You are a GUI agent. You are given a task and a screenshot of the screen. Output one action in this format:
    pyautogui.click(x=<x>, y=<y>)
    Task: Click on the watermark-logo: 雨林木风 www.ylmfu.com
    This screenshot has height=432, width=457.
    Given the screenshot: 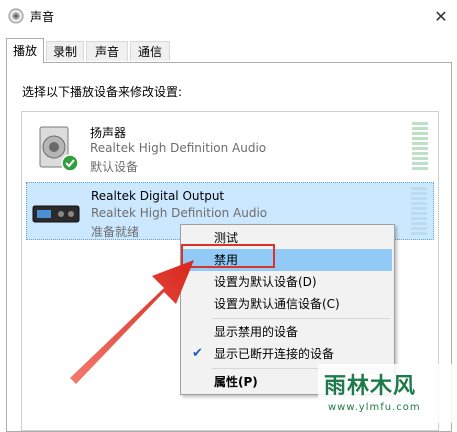 What is the action you would take?
    pyautogui.click(x=387, y=393)
    